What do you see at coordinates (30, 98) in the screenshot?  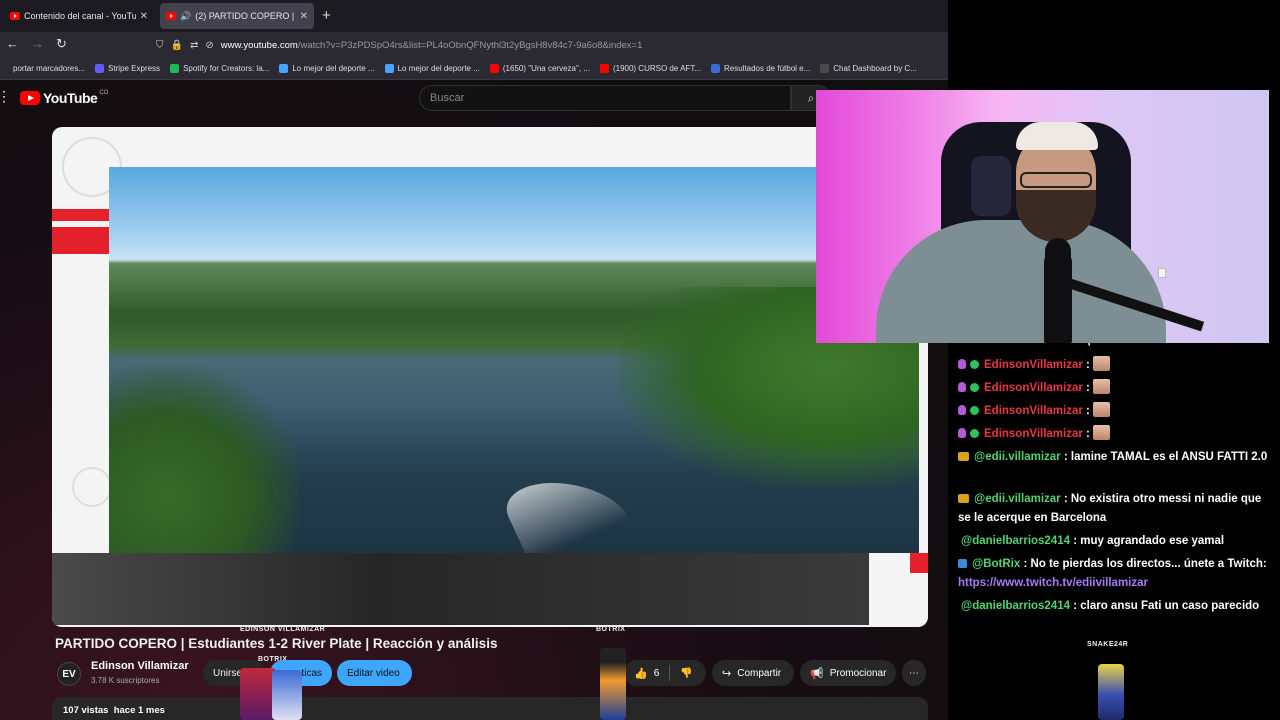 I see `youtube-play-icon` at bounding box center [30, 98].